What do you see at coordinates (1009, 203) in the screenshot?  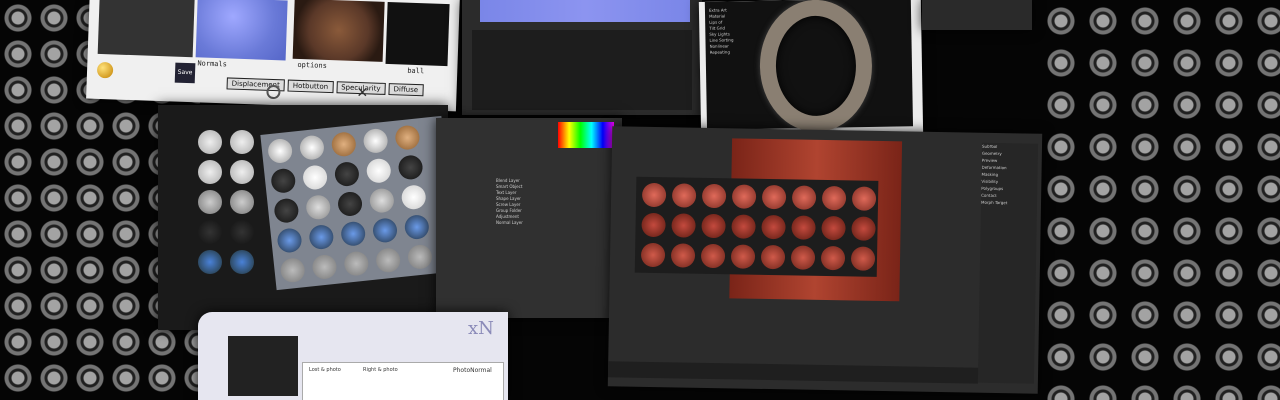 I see `zbrush-menu-item: Morph Target` at bounding box center [1009, 203].